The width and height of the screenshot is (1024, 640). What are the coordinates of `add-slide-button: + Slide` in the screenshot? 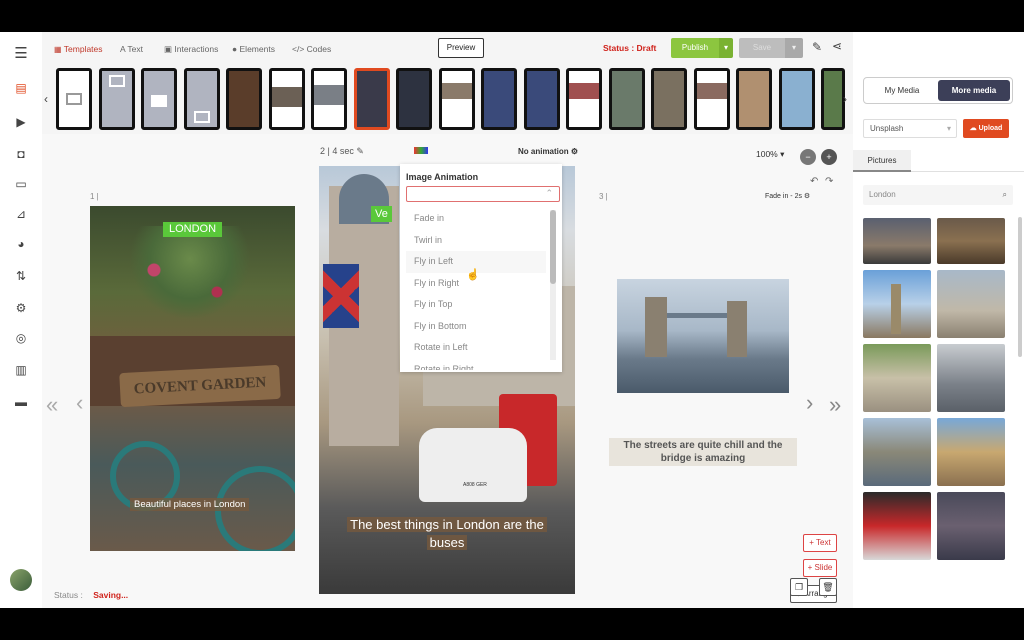 It's located at (820, 568).